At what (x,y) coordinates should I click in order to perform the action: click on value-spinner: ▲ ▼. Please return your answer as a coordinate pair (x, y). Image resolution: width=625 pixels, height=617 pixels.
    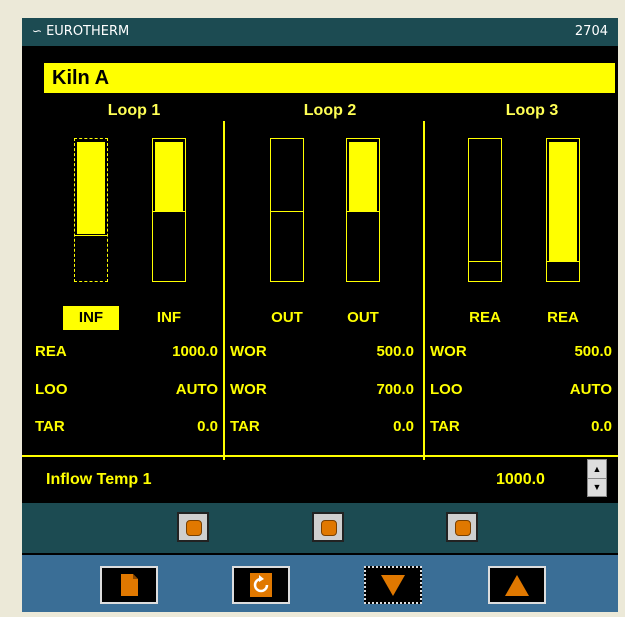
    Looking at the image, I should click on (597, 478).